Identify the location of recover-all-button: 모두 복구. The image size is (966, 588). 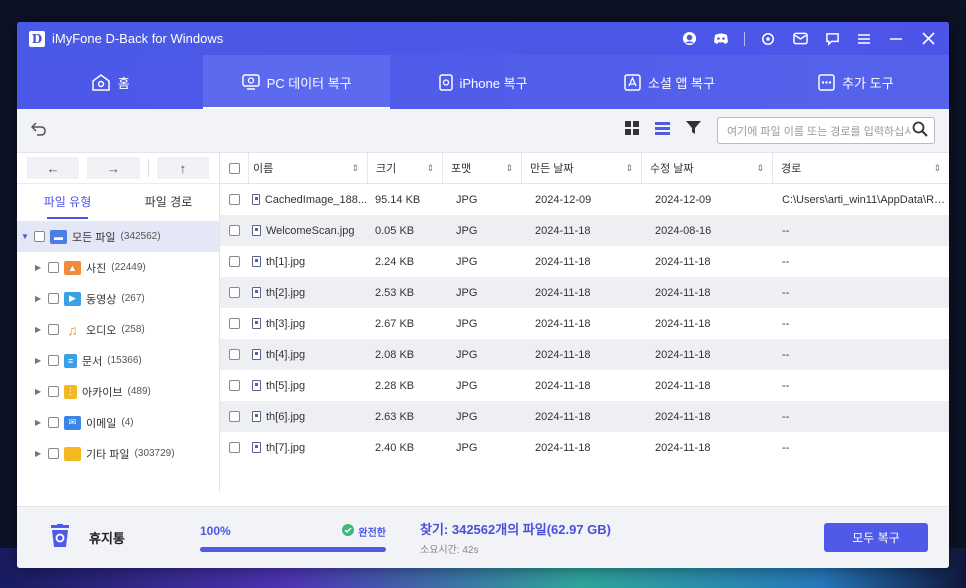
(876, 537).